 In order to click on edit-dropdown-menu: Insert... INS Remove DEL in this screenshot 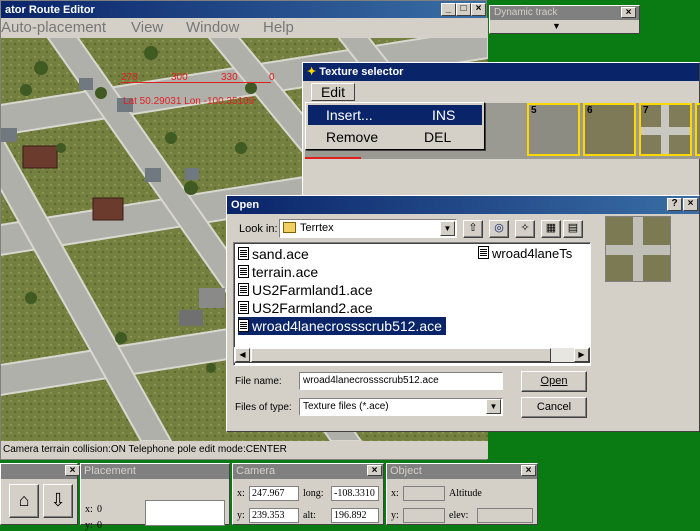, I will do `click(395, 126)`.